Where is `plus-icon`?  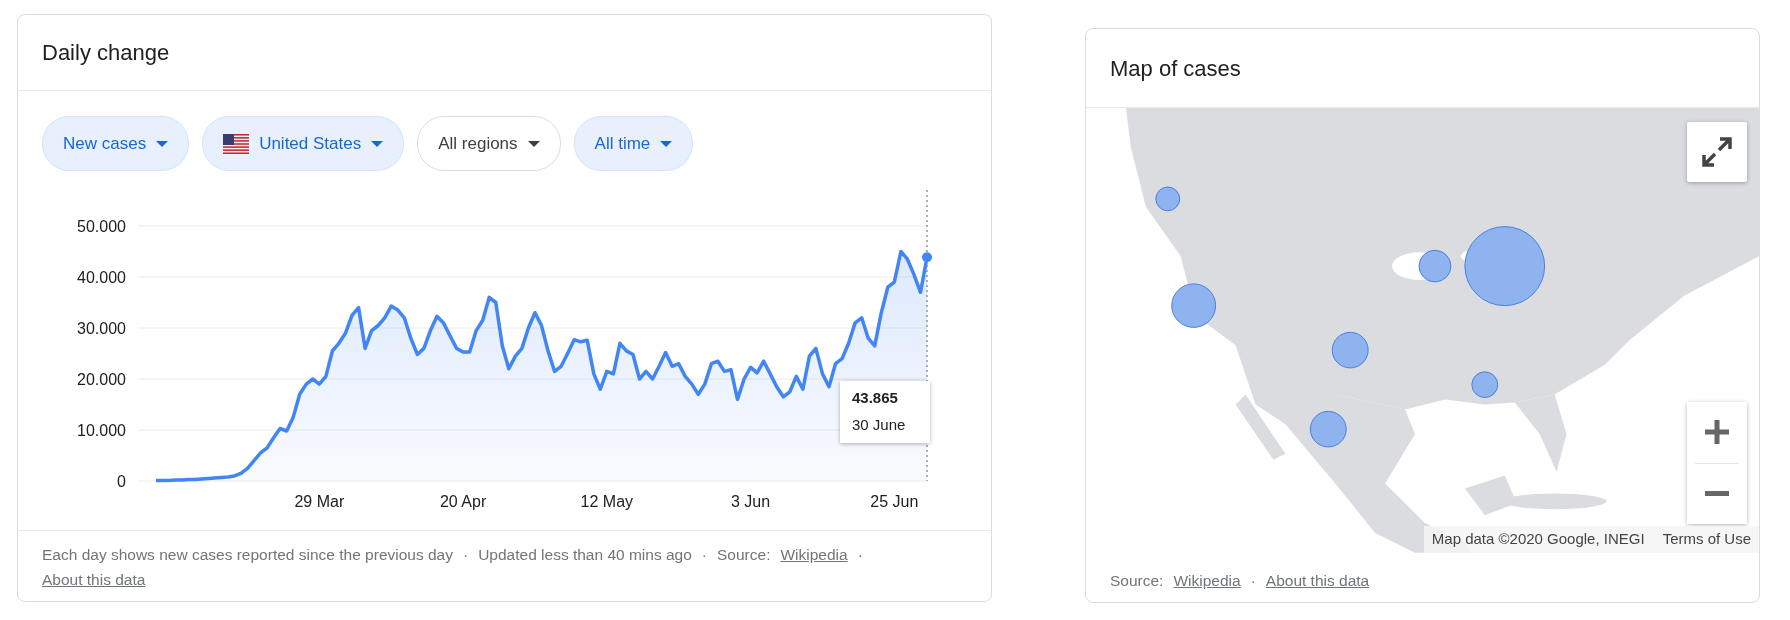
plus-icon is located at coordinates (1717, 432).